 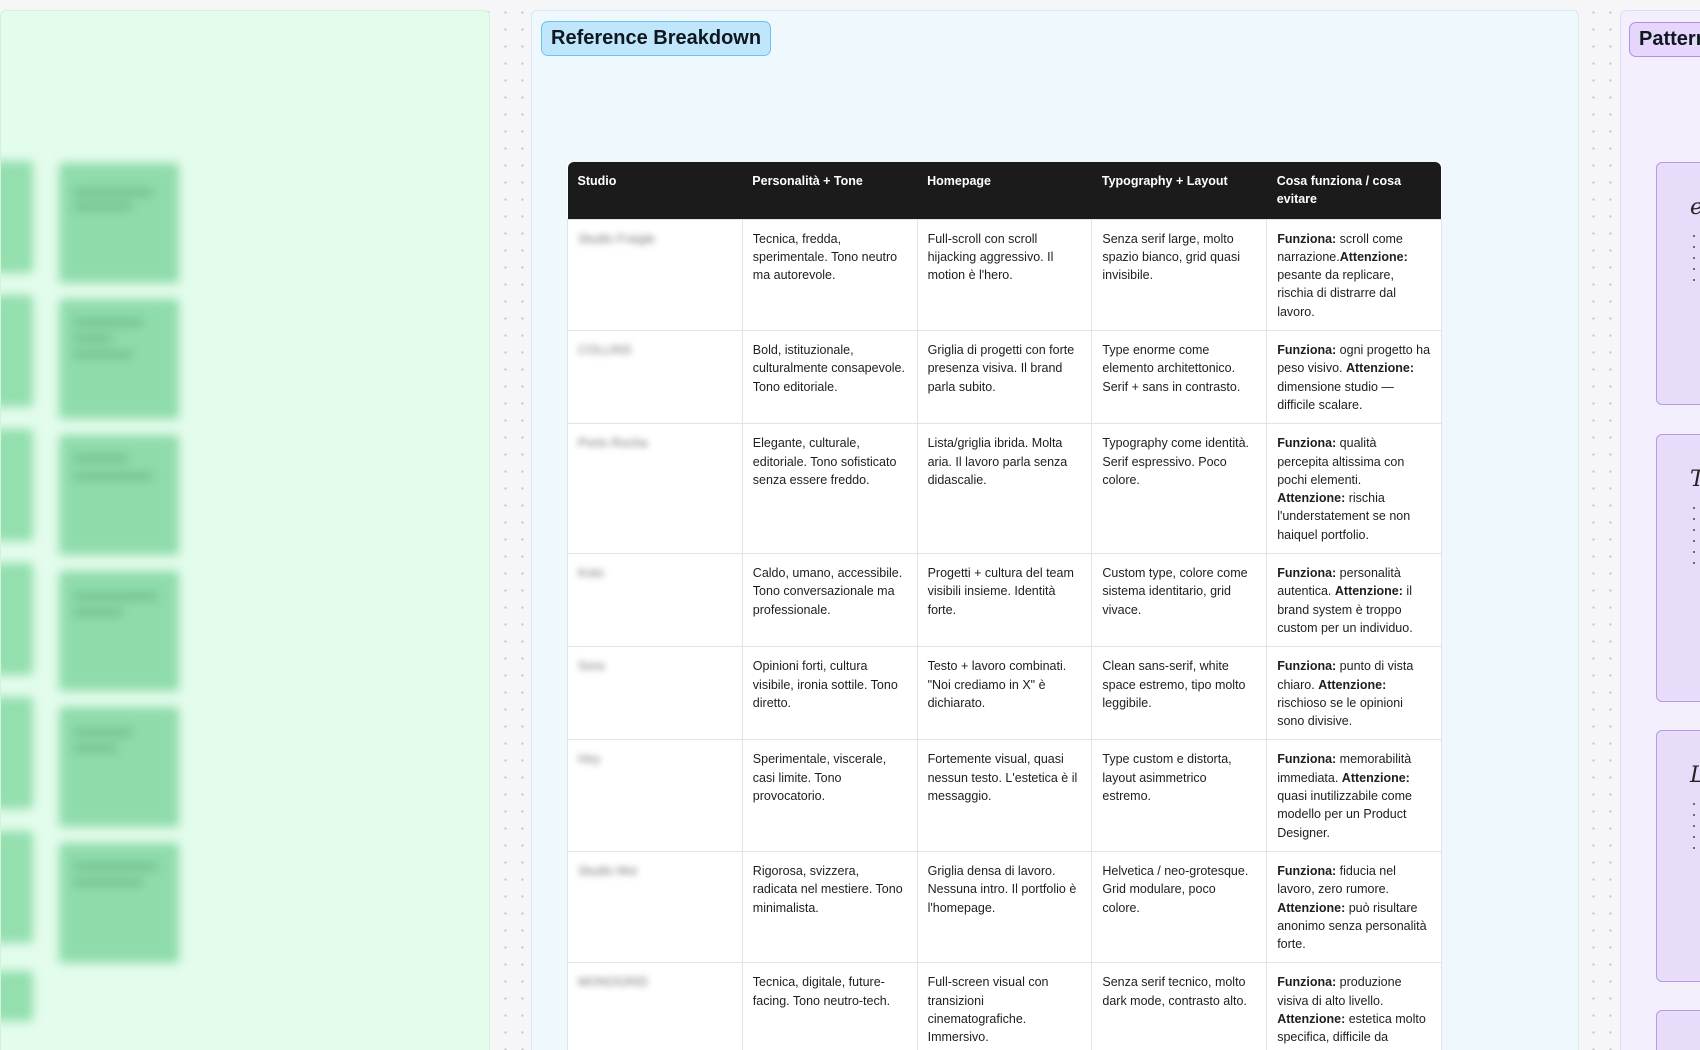 I want to click on cell-studio: Hey, so click(x=655, y=795).